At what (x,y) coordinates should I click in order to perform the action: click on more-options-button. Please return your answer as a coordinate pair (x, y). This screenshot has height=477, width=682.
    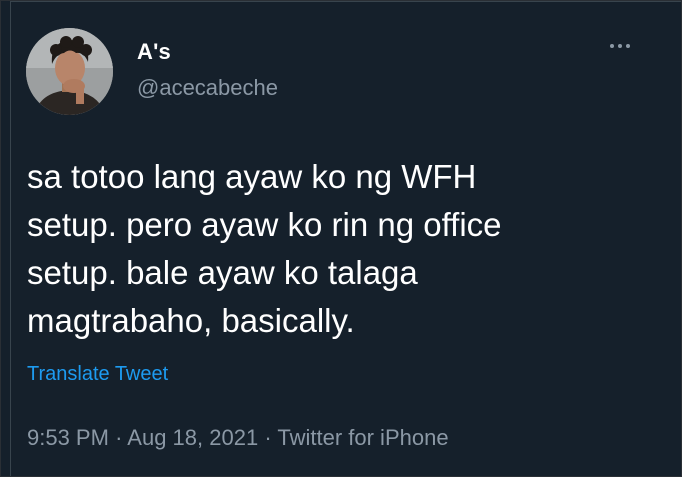
    Looking at the image, I should click on (620, 46).